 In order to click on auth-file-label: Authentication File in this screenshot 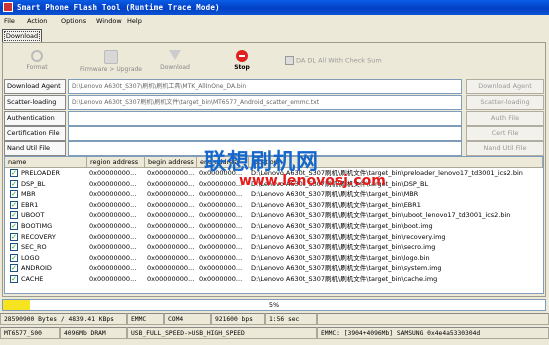, I will do `click(35, 123)`.